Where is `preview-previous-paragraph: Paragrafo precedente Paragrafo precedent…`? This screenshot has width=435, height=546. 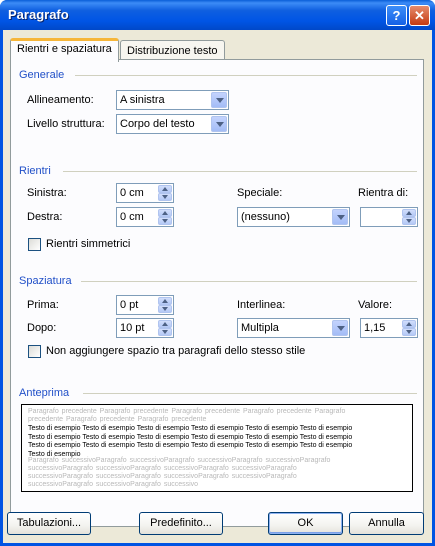
preview-previous-paragraph: Paragrafo precedente Paragrafo precedent… is located at coordinates (187, 415).